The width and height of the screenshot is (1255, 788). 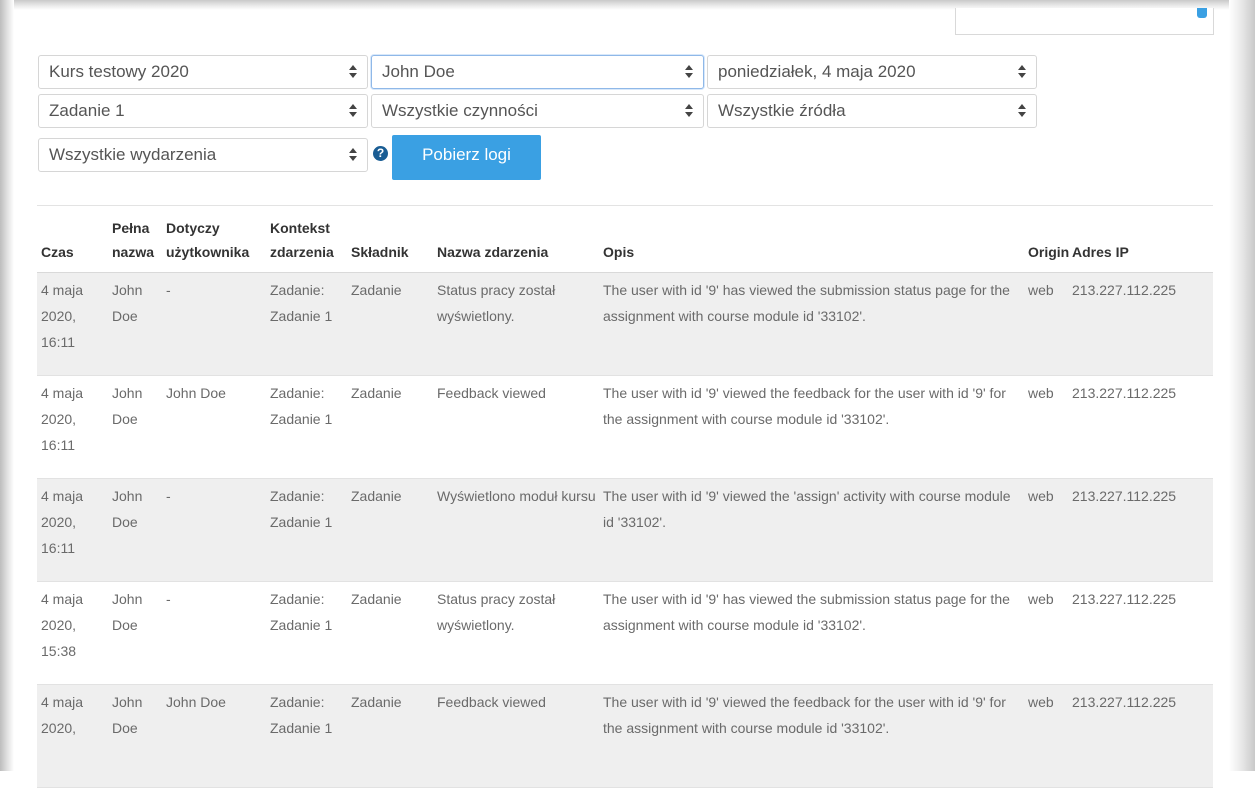 What do you see at coordinates (119, 71) in the screenshot?
I see `course-select-value: Kurs testowy 2020` at bounding box center [119, 71].